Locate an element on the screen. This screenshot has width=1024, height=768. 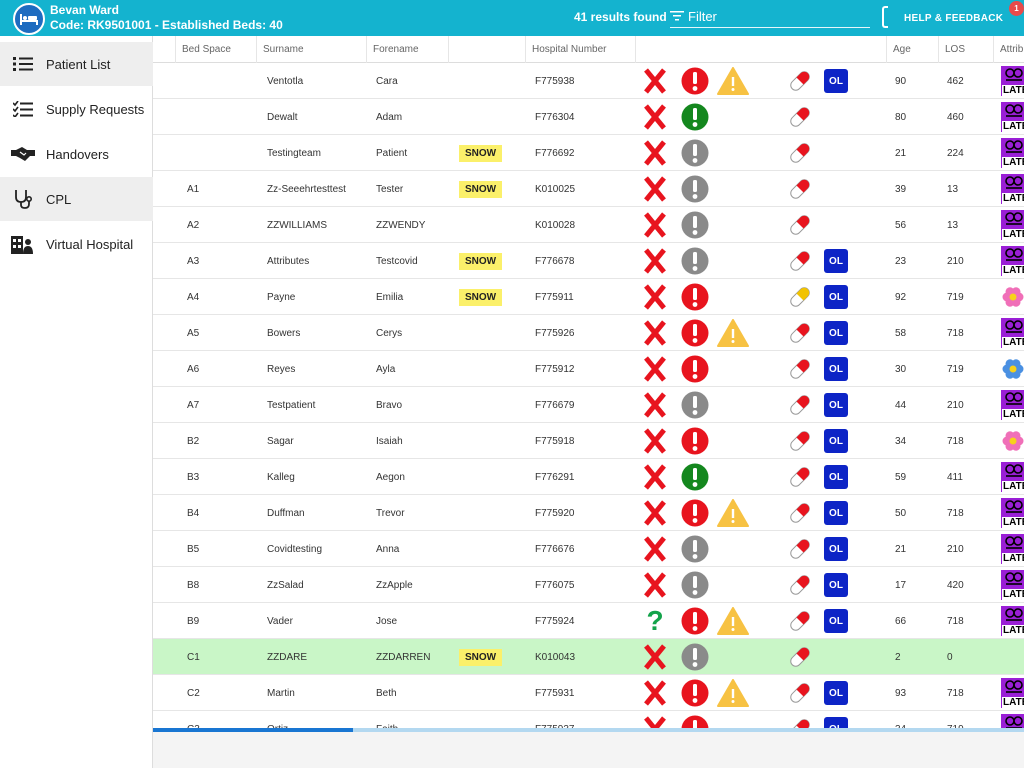
table-row: B5 Covidtesting Anna F776676 OL 21 210 LATEX is located at coordinates (588, 549).